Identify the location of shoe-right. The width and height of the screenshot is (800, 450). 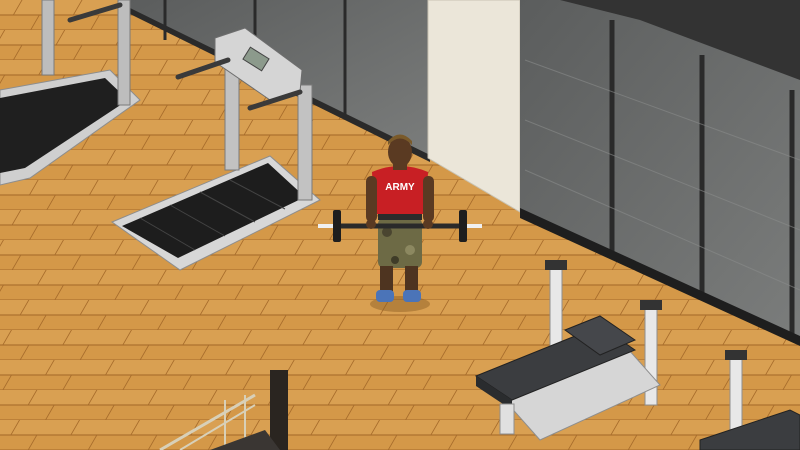
(412, 296).